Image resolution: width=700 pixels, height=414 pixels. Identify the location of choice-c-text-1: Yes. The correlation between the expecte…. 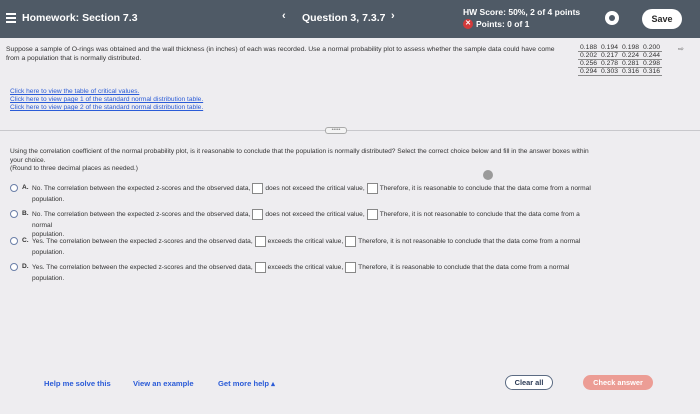
(142, 241).